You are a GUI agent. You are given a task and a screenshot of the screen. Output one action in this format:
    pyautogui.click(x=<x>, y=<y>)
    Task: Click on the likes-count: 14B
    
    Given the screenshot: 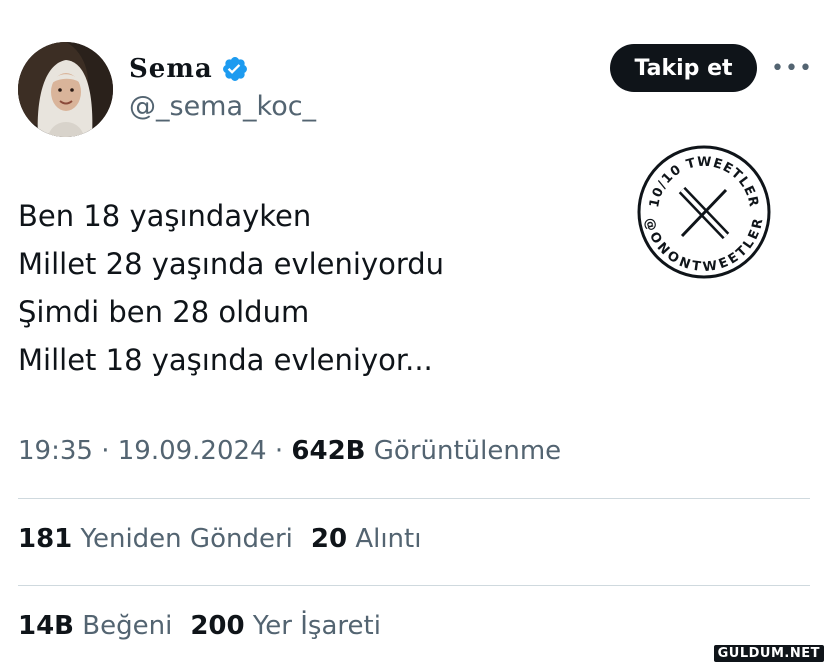 What is the action you would take?
    pyautogui.click(x=46, y=626)
    